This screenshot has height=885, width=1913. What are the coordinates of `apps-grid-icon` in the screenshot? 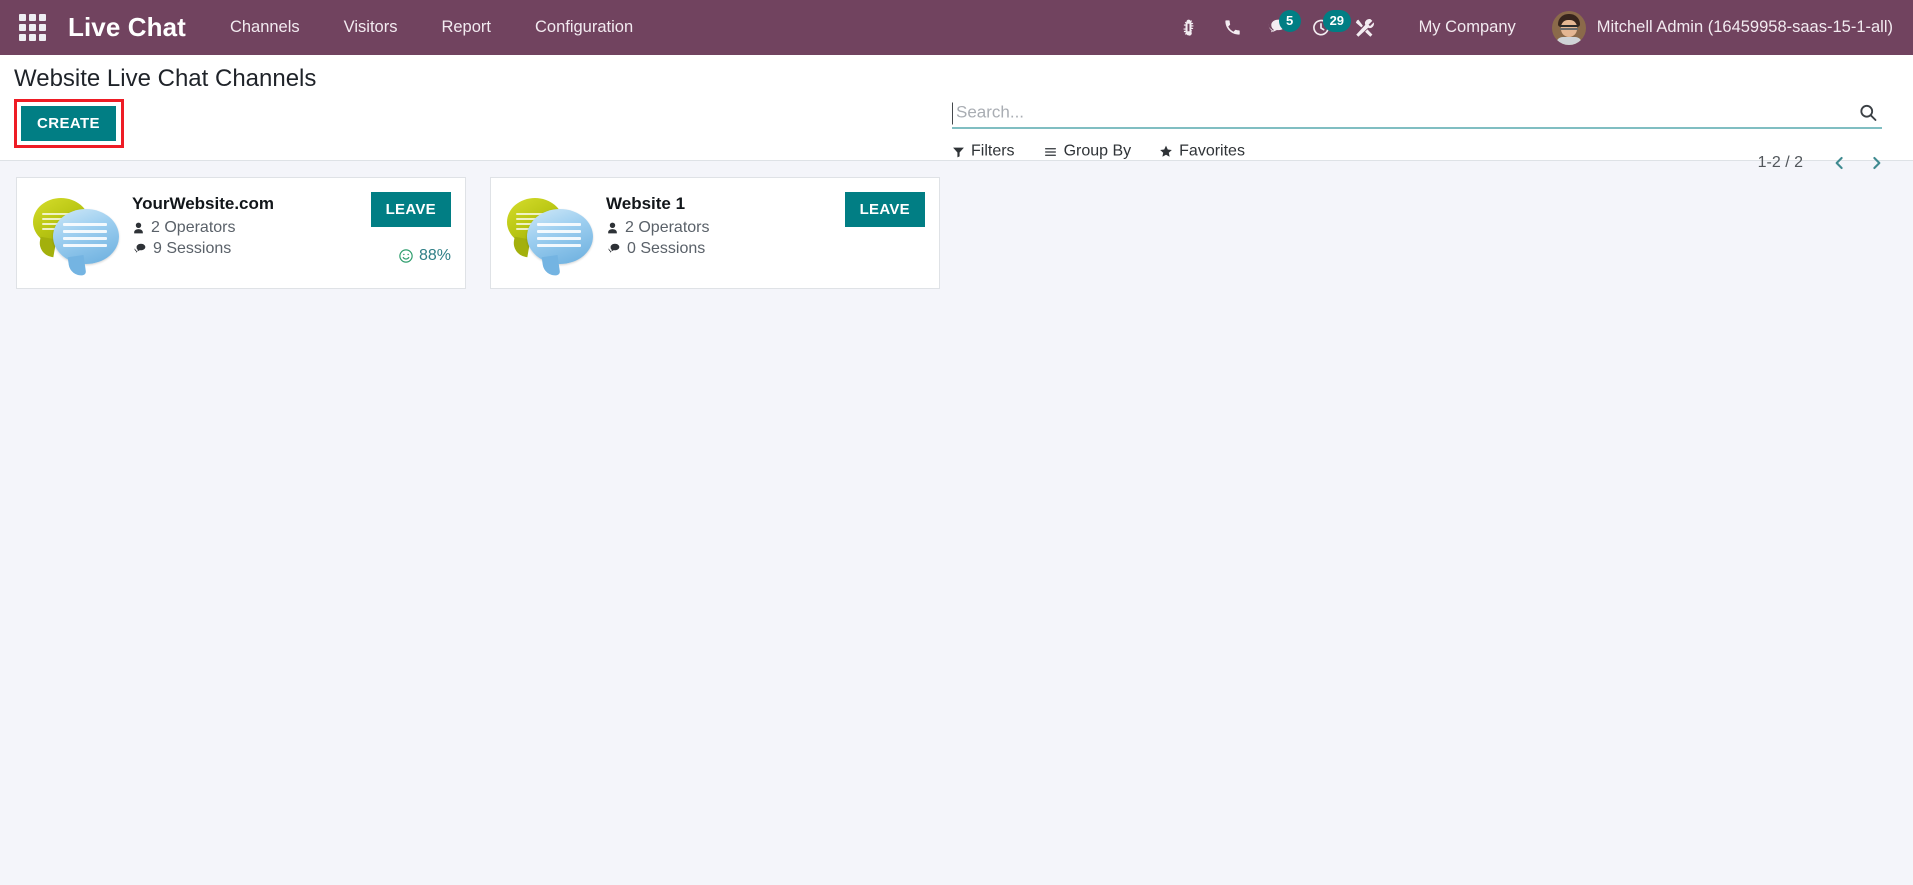 It's located at (32, 28).